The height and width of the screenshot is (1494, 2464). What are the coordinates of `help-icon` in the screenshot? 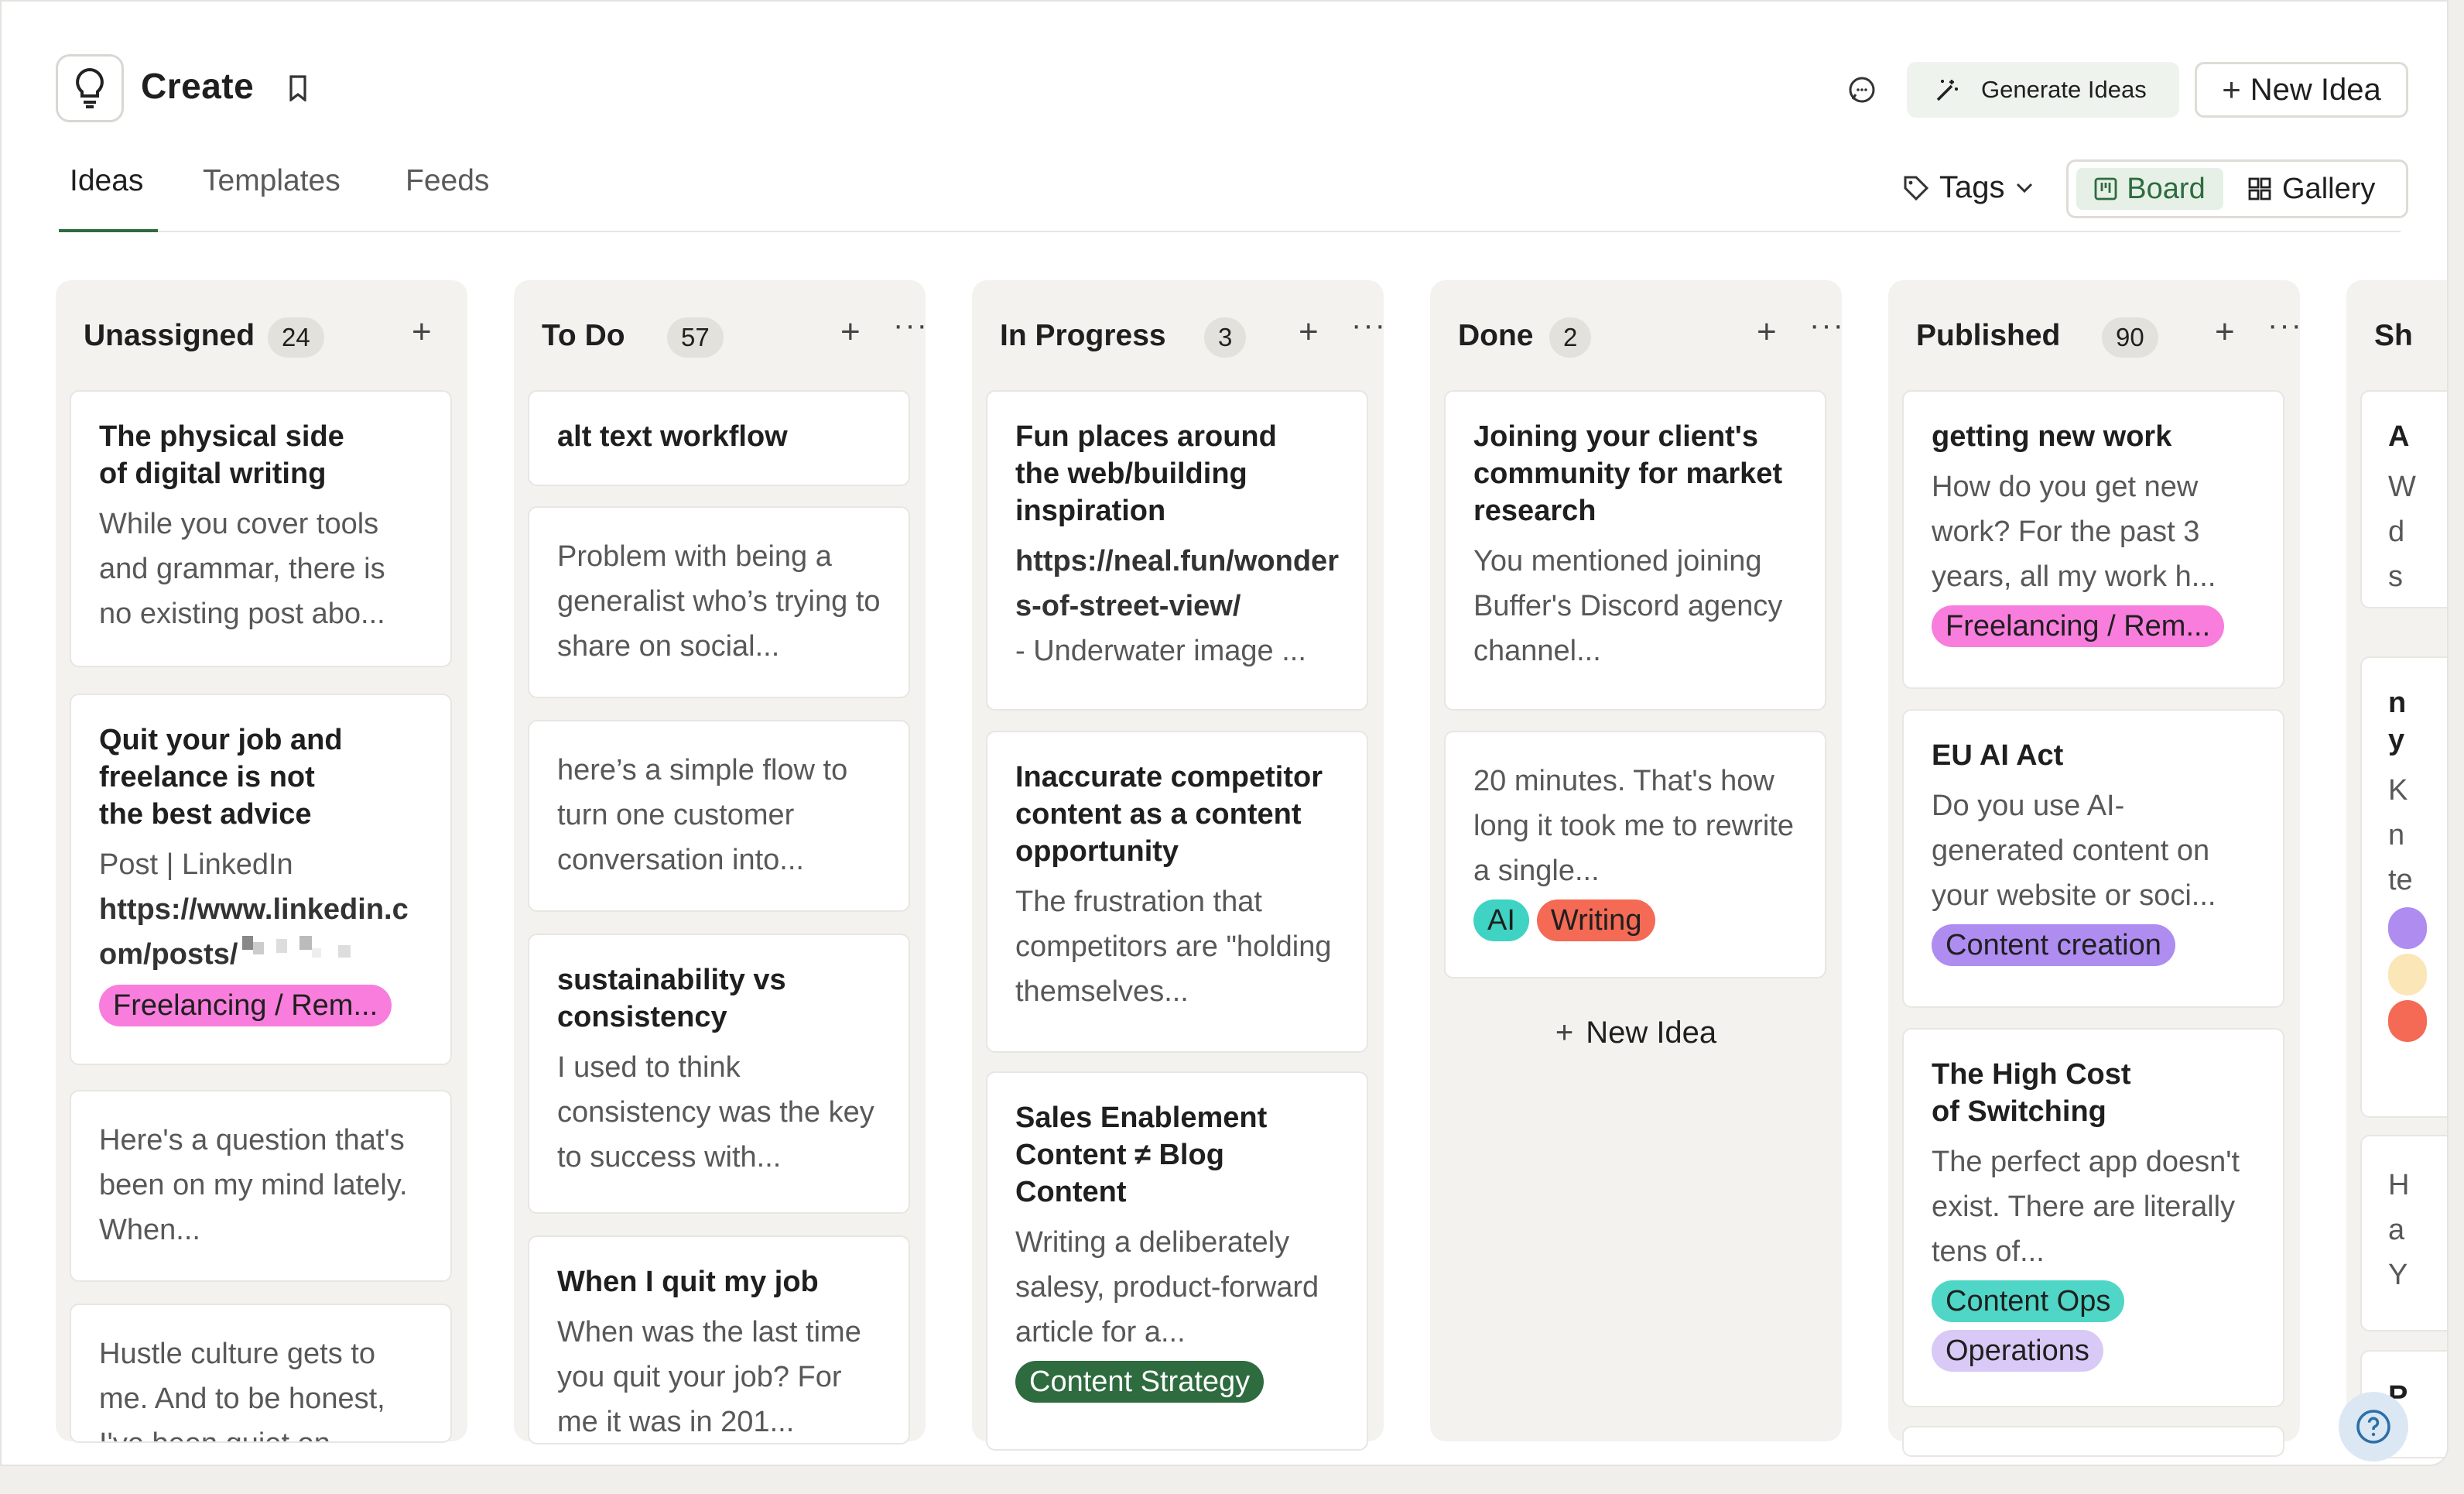 It's located at (2373, 1427).